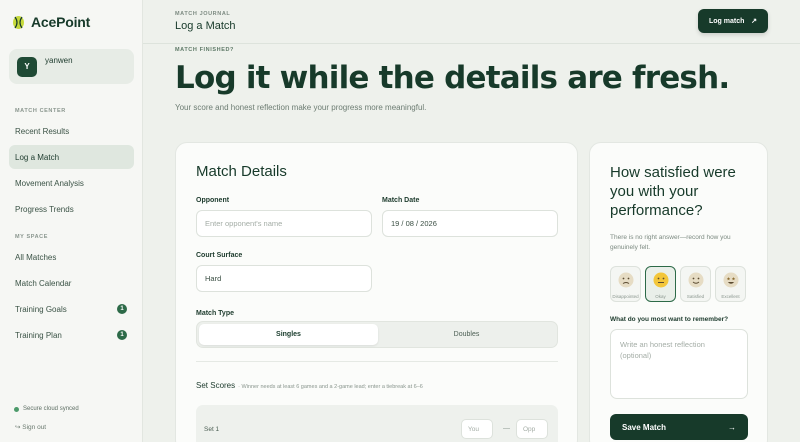 This screenshot has width=800, height=442. I want to click on satisfaction-option-disappointed: Disappointed, so click(625, 284).